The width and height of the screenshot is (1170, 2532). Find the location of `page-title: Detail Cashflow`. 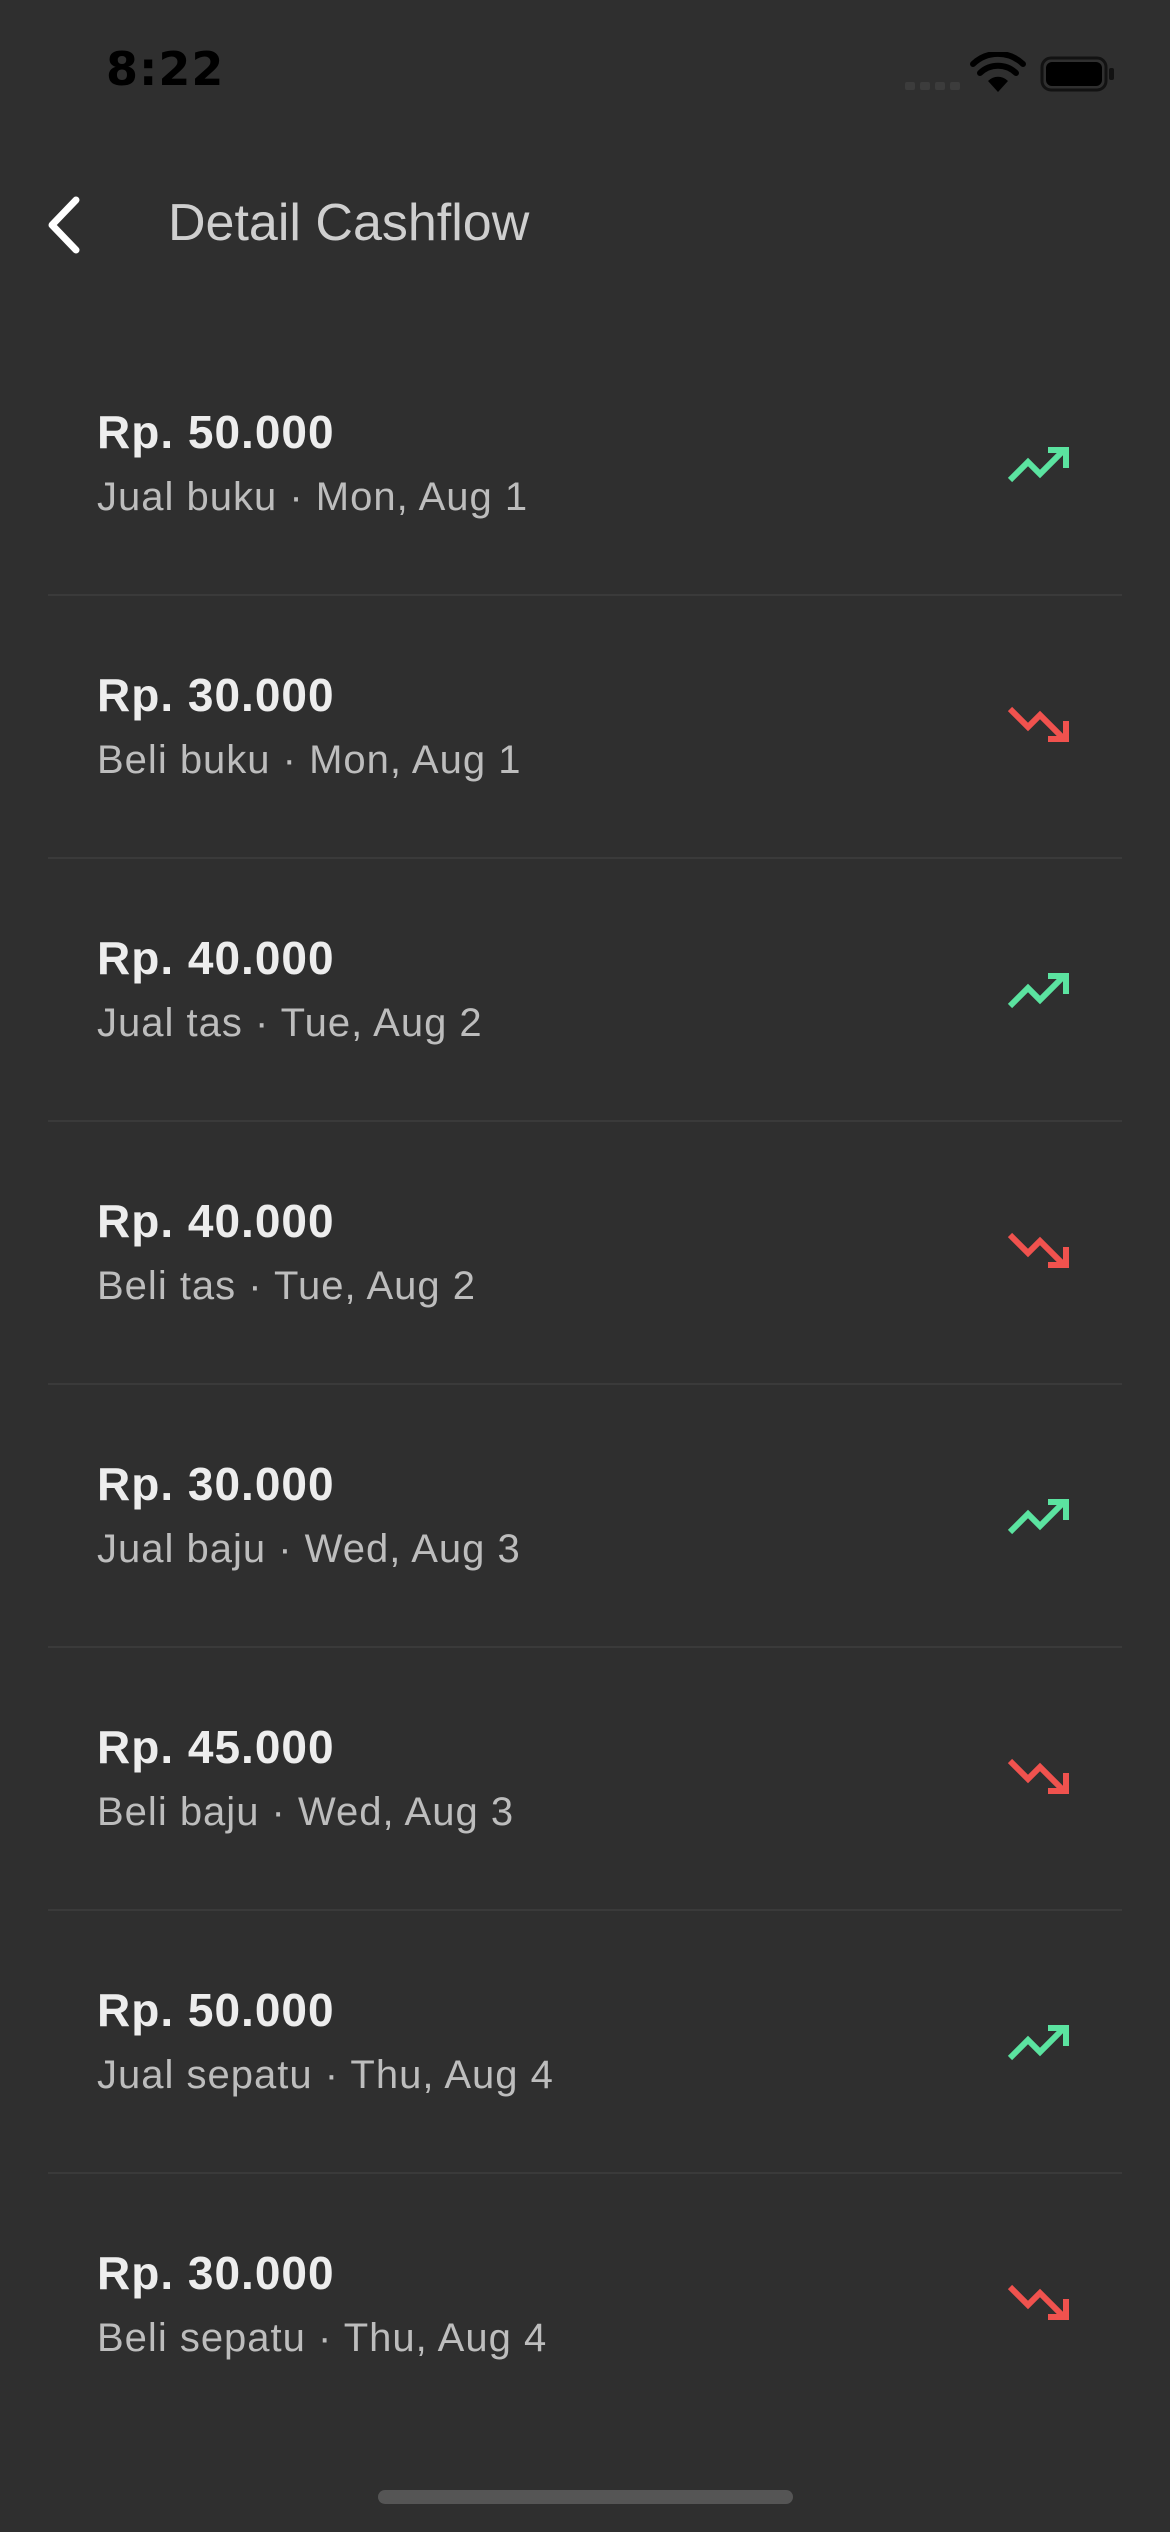

page-title: Detail Cashflow is located at coordinates (349, 223).